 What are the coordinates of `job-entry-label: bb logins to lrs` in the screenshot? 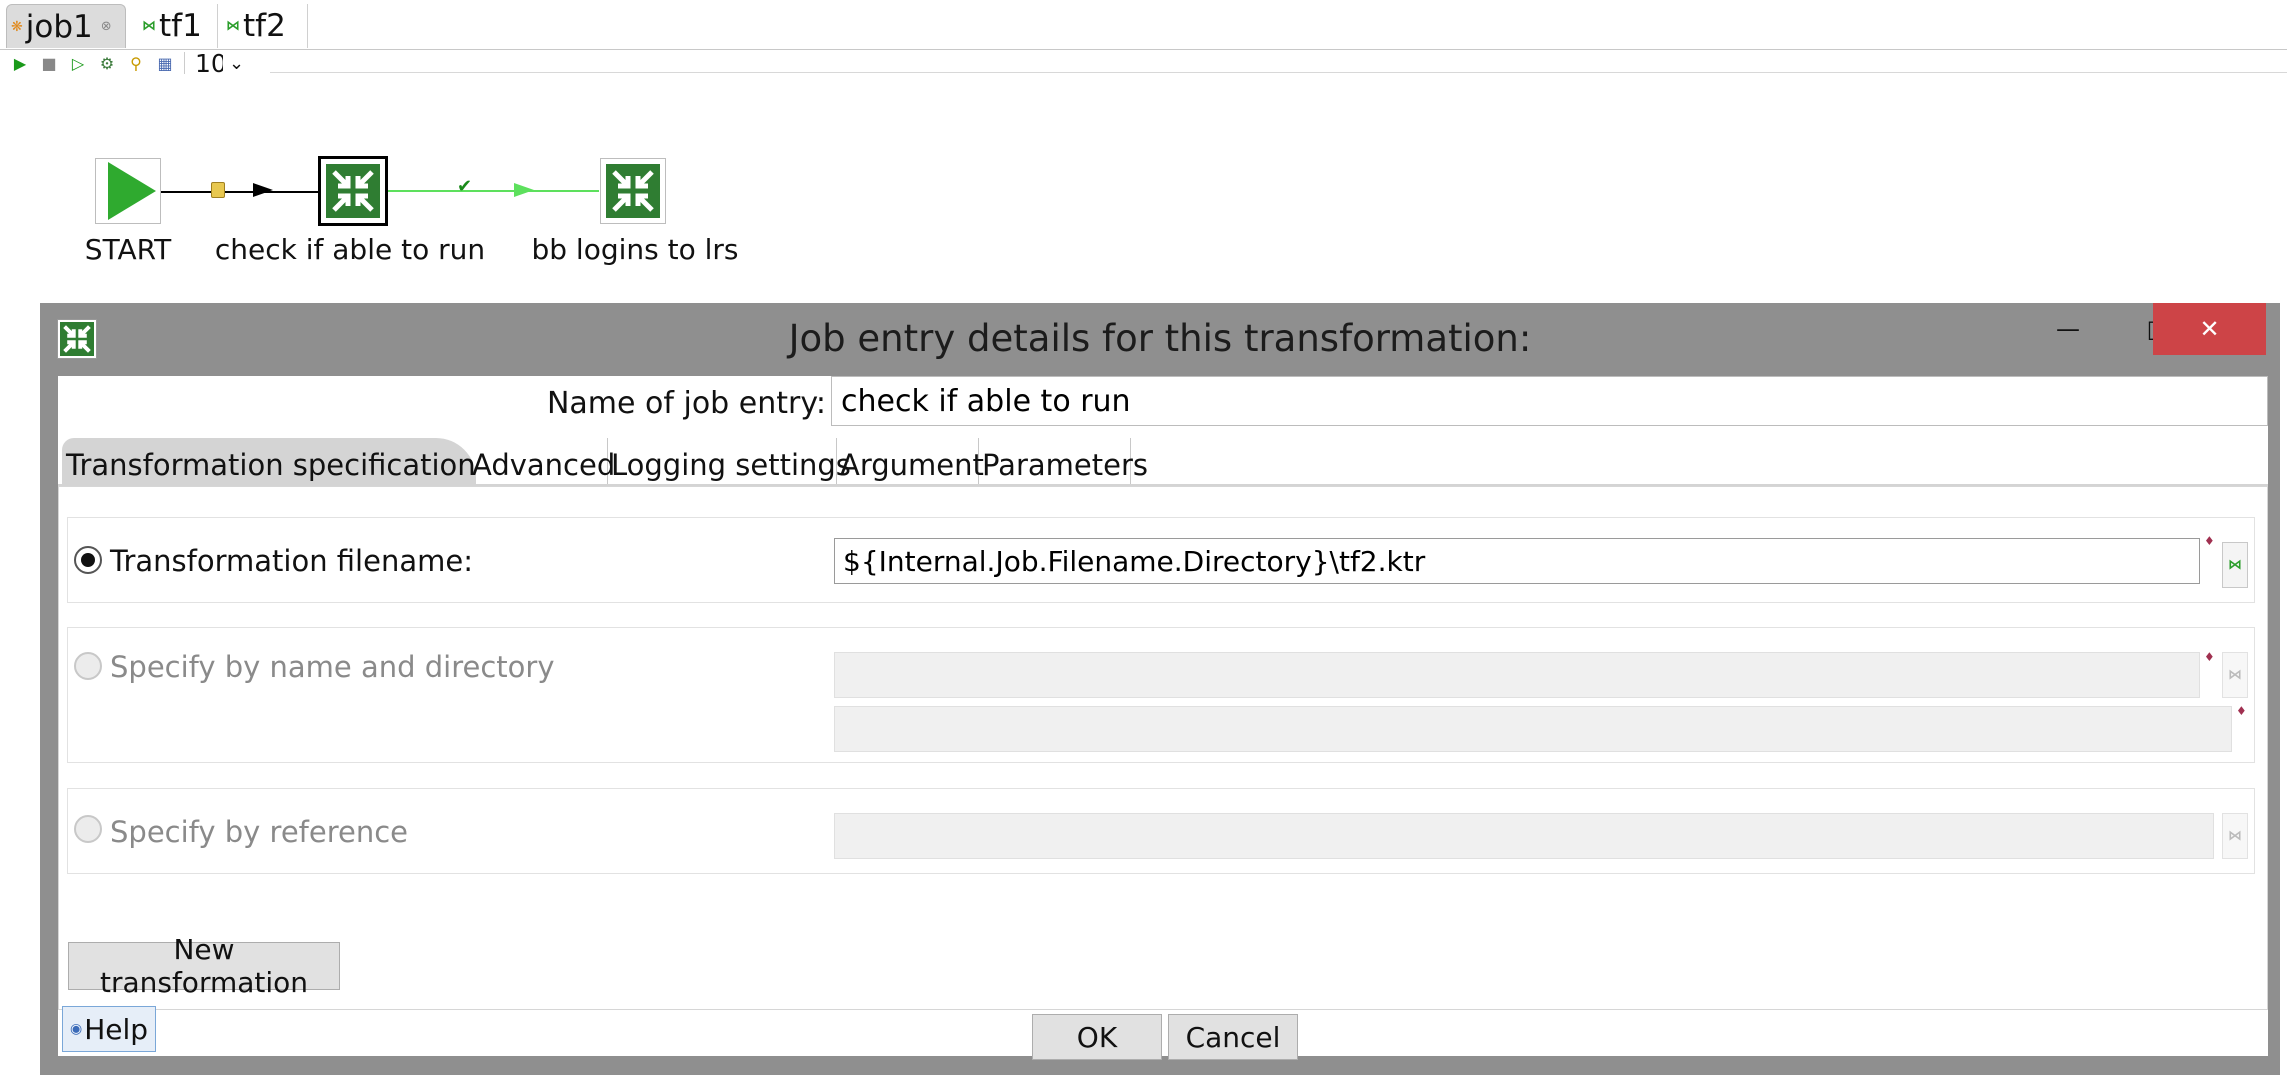 It's located at (635, 249).